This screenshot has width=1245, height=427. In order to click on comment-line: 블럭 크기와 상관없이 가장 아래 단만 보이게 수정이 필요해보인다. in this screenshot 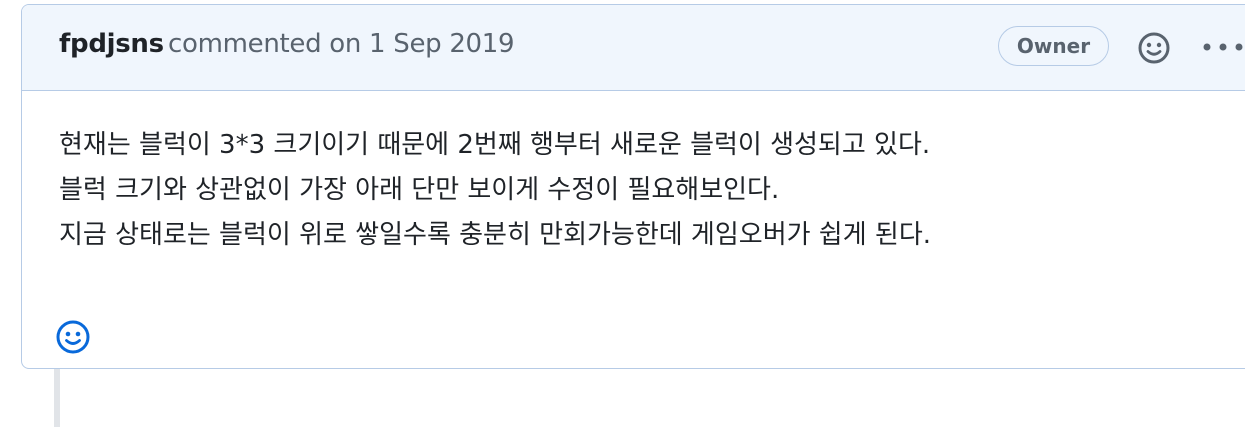, I will do `click(419, 190)`.